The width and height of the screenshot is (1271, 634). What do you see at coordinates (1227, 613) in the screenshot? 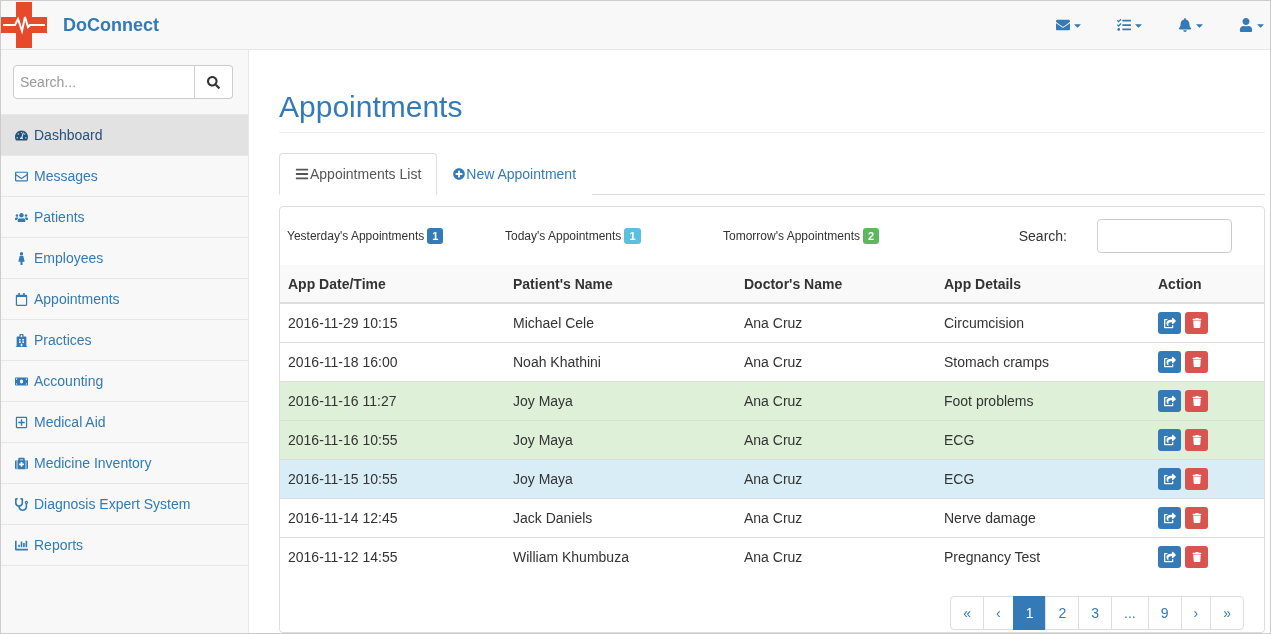
I see `page-link: »` at bounding box center [1227, 613].